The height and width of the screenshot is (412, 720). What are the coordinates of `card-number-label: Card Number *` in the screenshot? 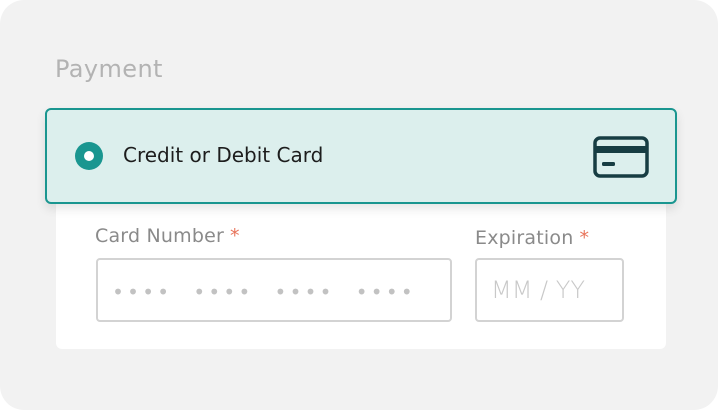 It's located at (167, 236).